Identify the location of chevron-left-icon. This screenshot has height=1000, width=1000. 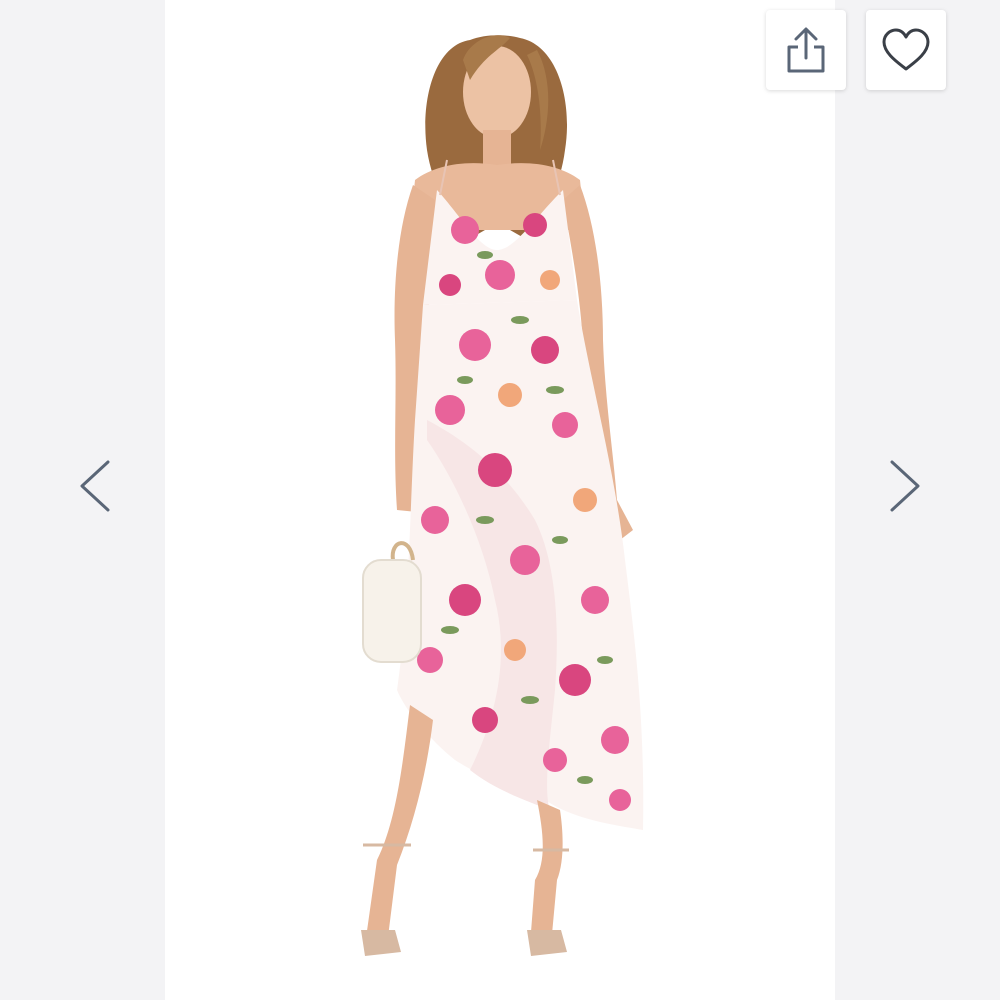
(95, 486).